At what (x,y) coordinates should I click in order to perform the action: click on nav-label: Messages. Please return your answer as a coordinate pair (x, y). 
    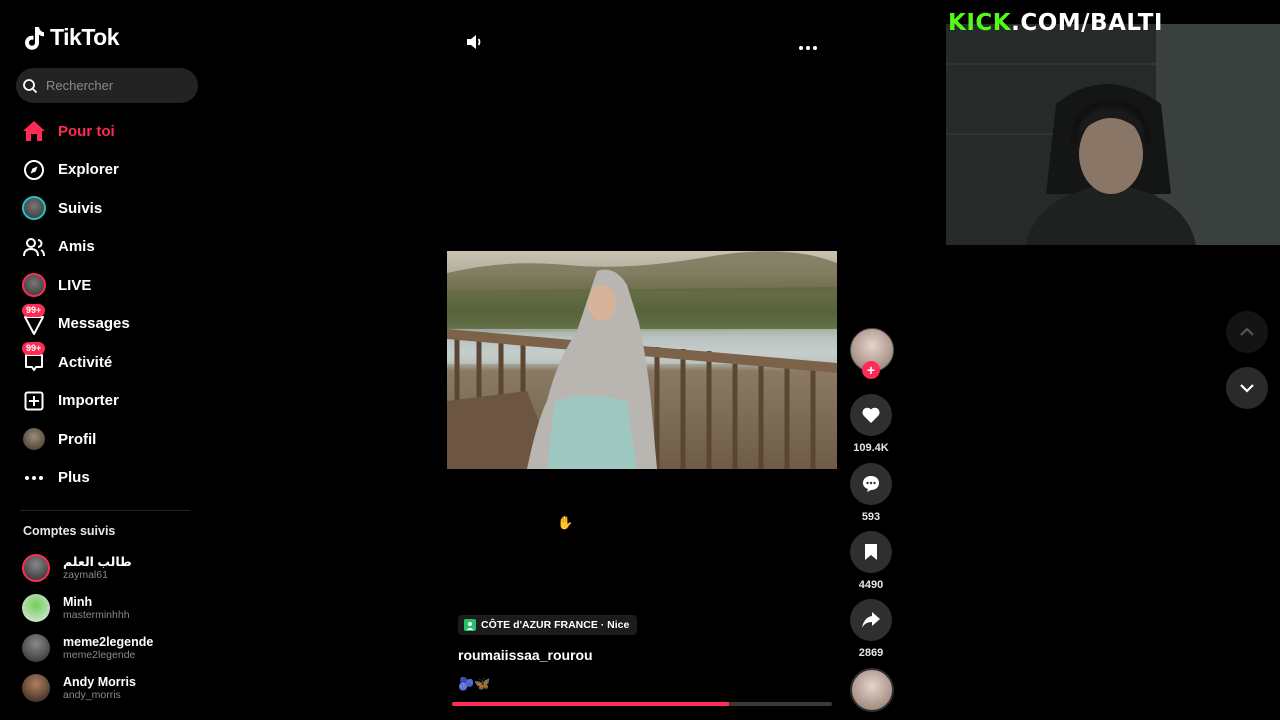
    Looking at the image, I should click on (94, 324).